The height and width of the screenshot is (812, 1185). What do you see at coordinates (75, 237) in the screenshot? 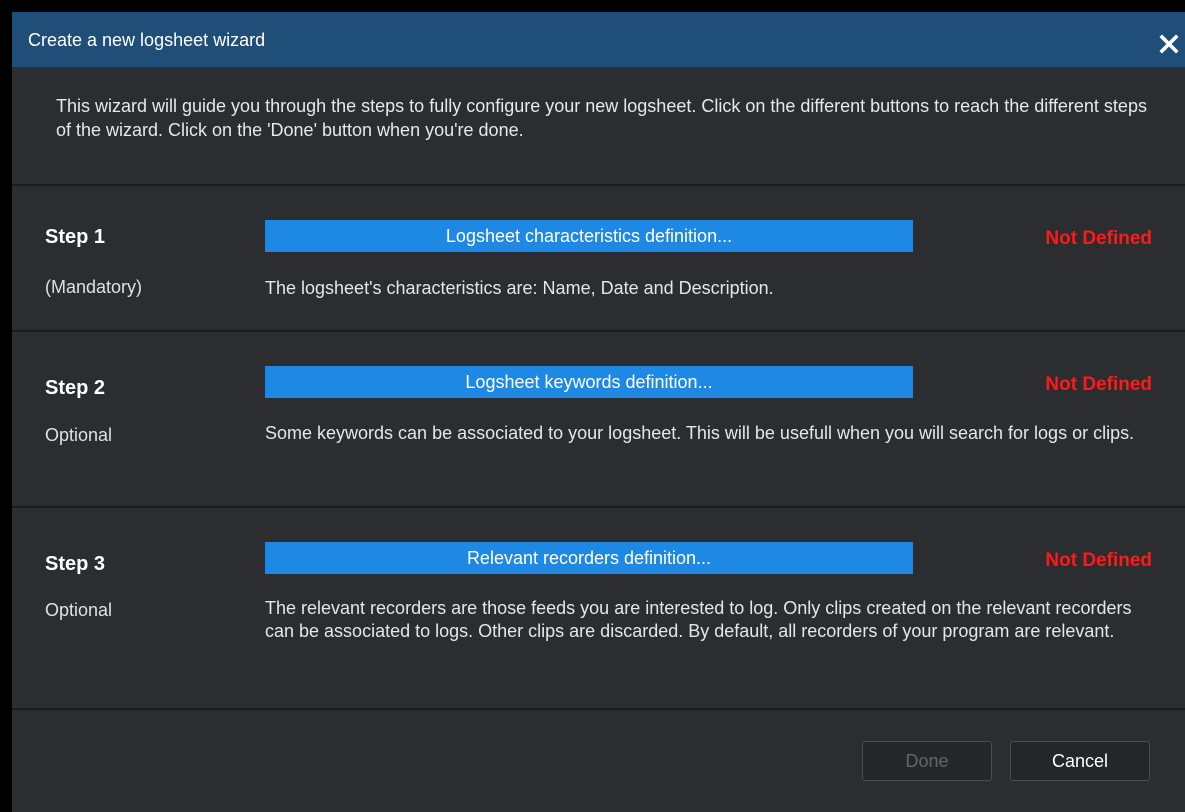
I see `step-title: Step 1` at bounding box center [75, 237].